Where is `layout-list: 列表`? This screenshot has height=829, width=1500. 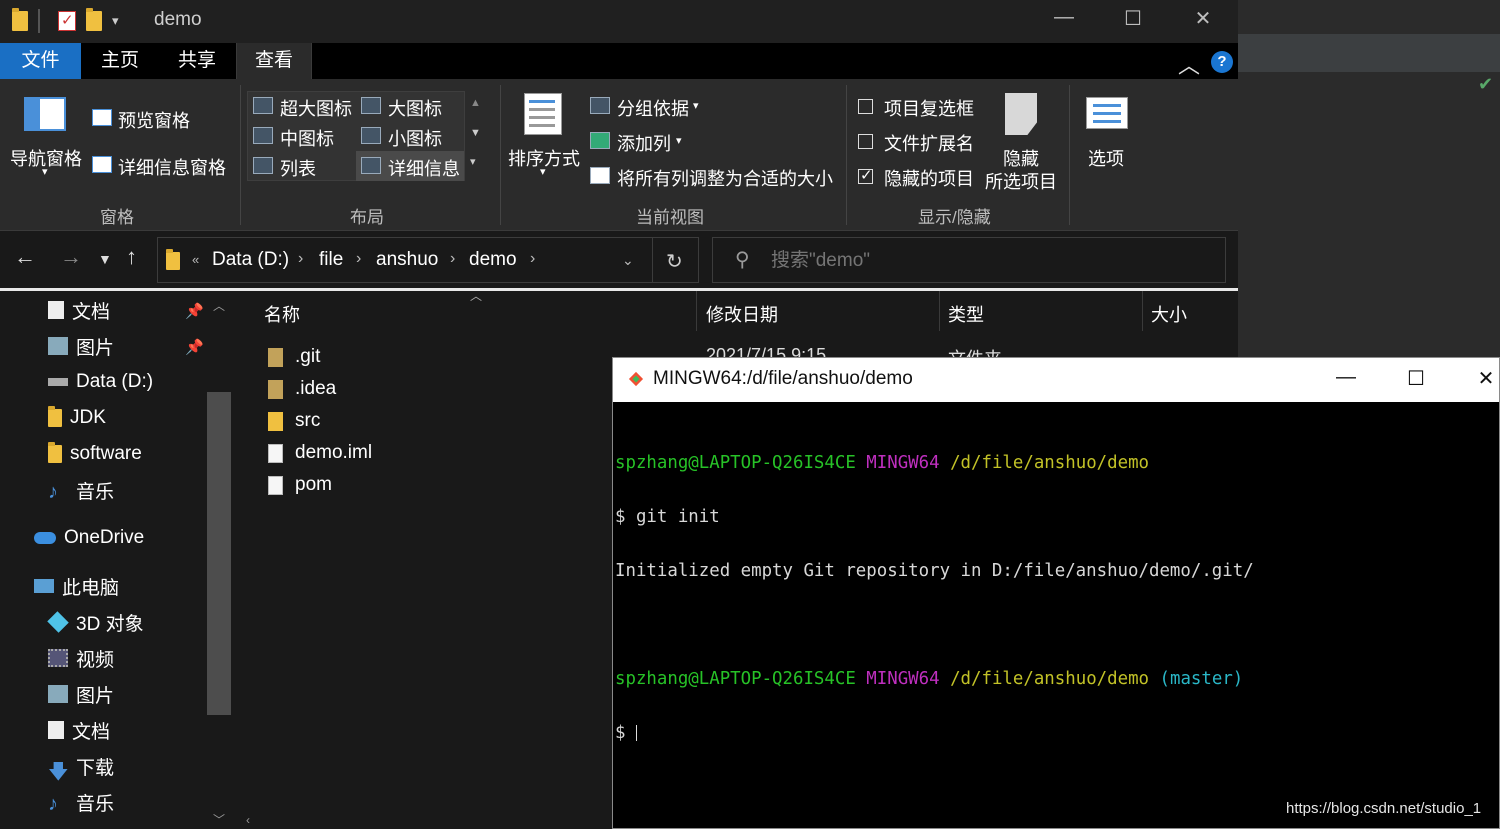 layout-list: 列表 is located at coordinates (298, 168).